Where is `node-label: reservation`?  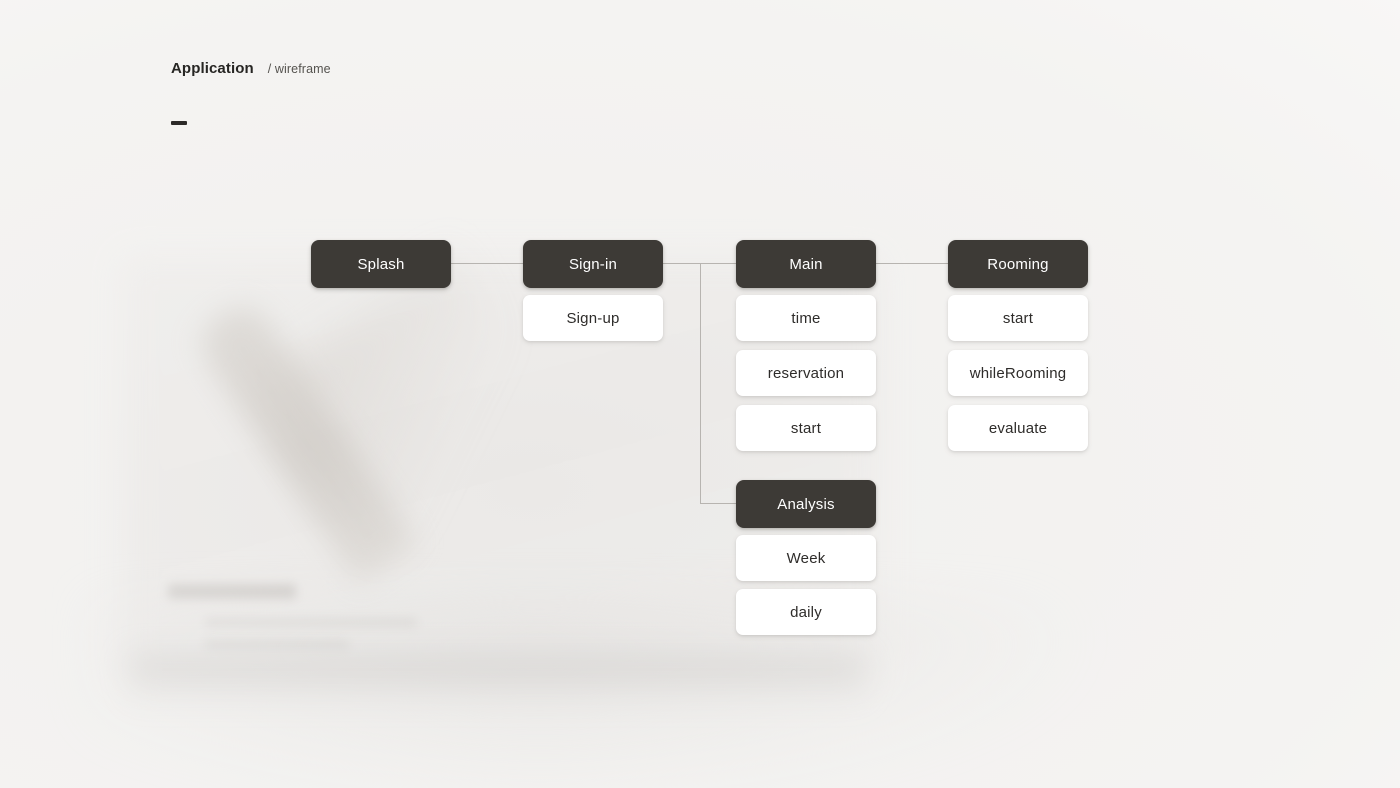 node-label: reservation is located at coordinates (806, 373).